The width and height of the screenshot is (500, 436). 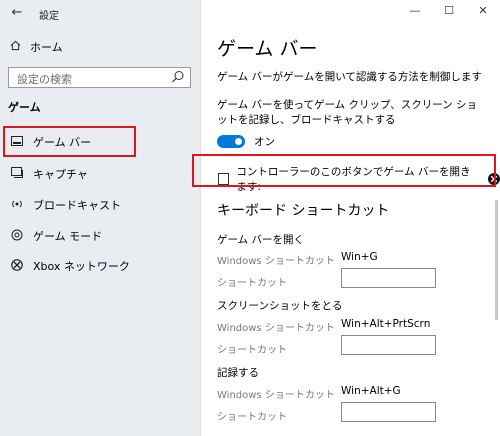 What do you see at coordinates (231, 141) in the screenshot?
I see `game-bar-toggle` at bounding box center [231, 141].